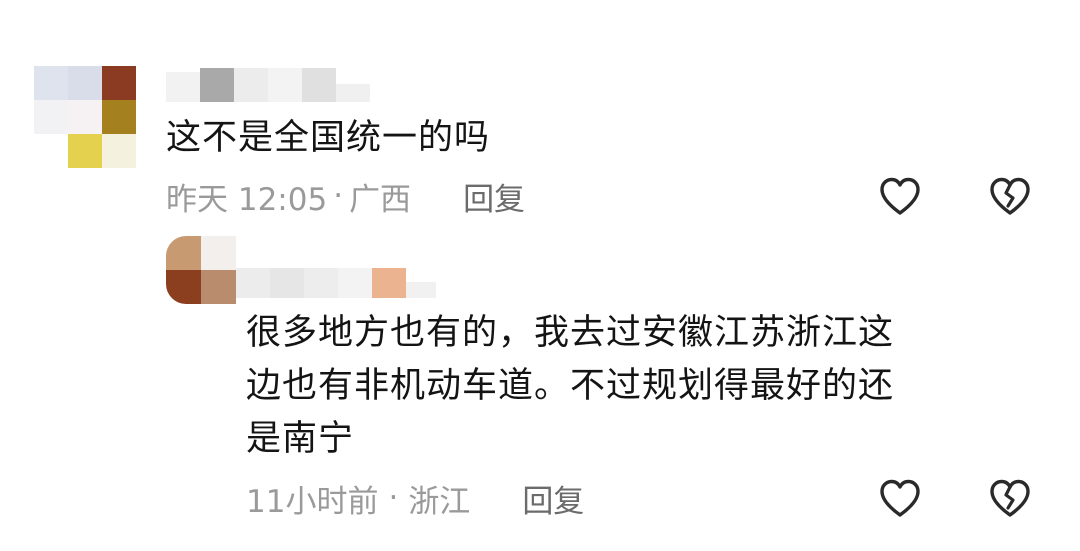 The height and width of the screenshot is (551, 1080). I want to click on timestamp: 昨天 12:05, so click(247, 199).